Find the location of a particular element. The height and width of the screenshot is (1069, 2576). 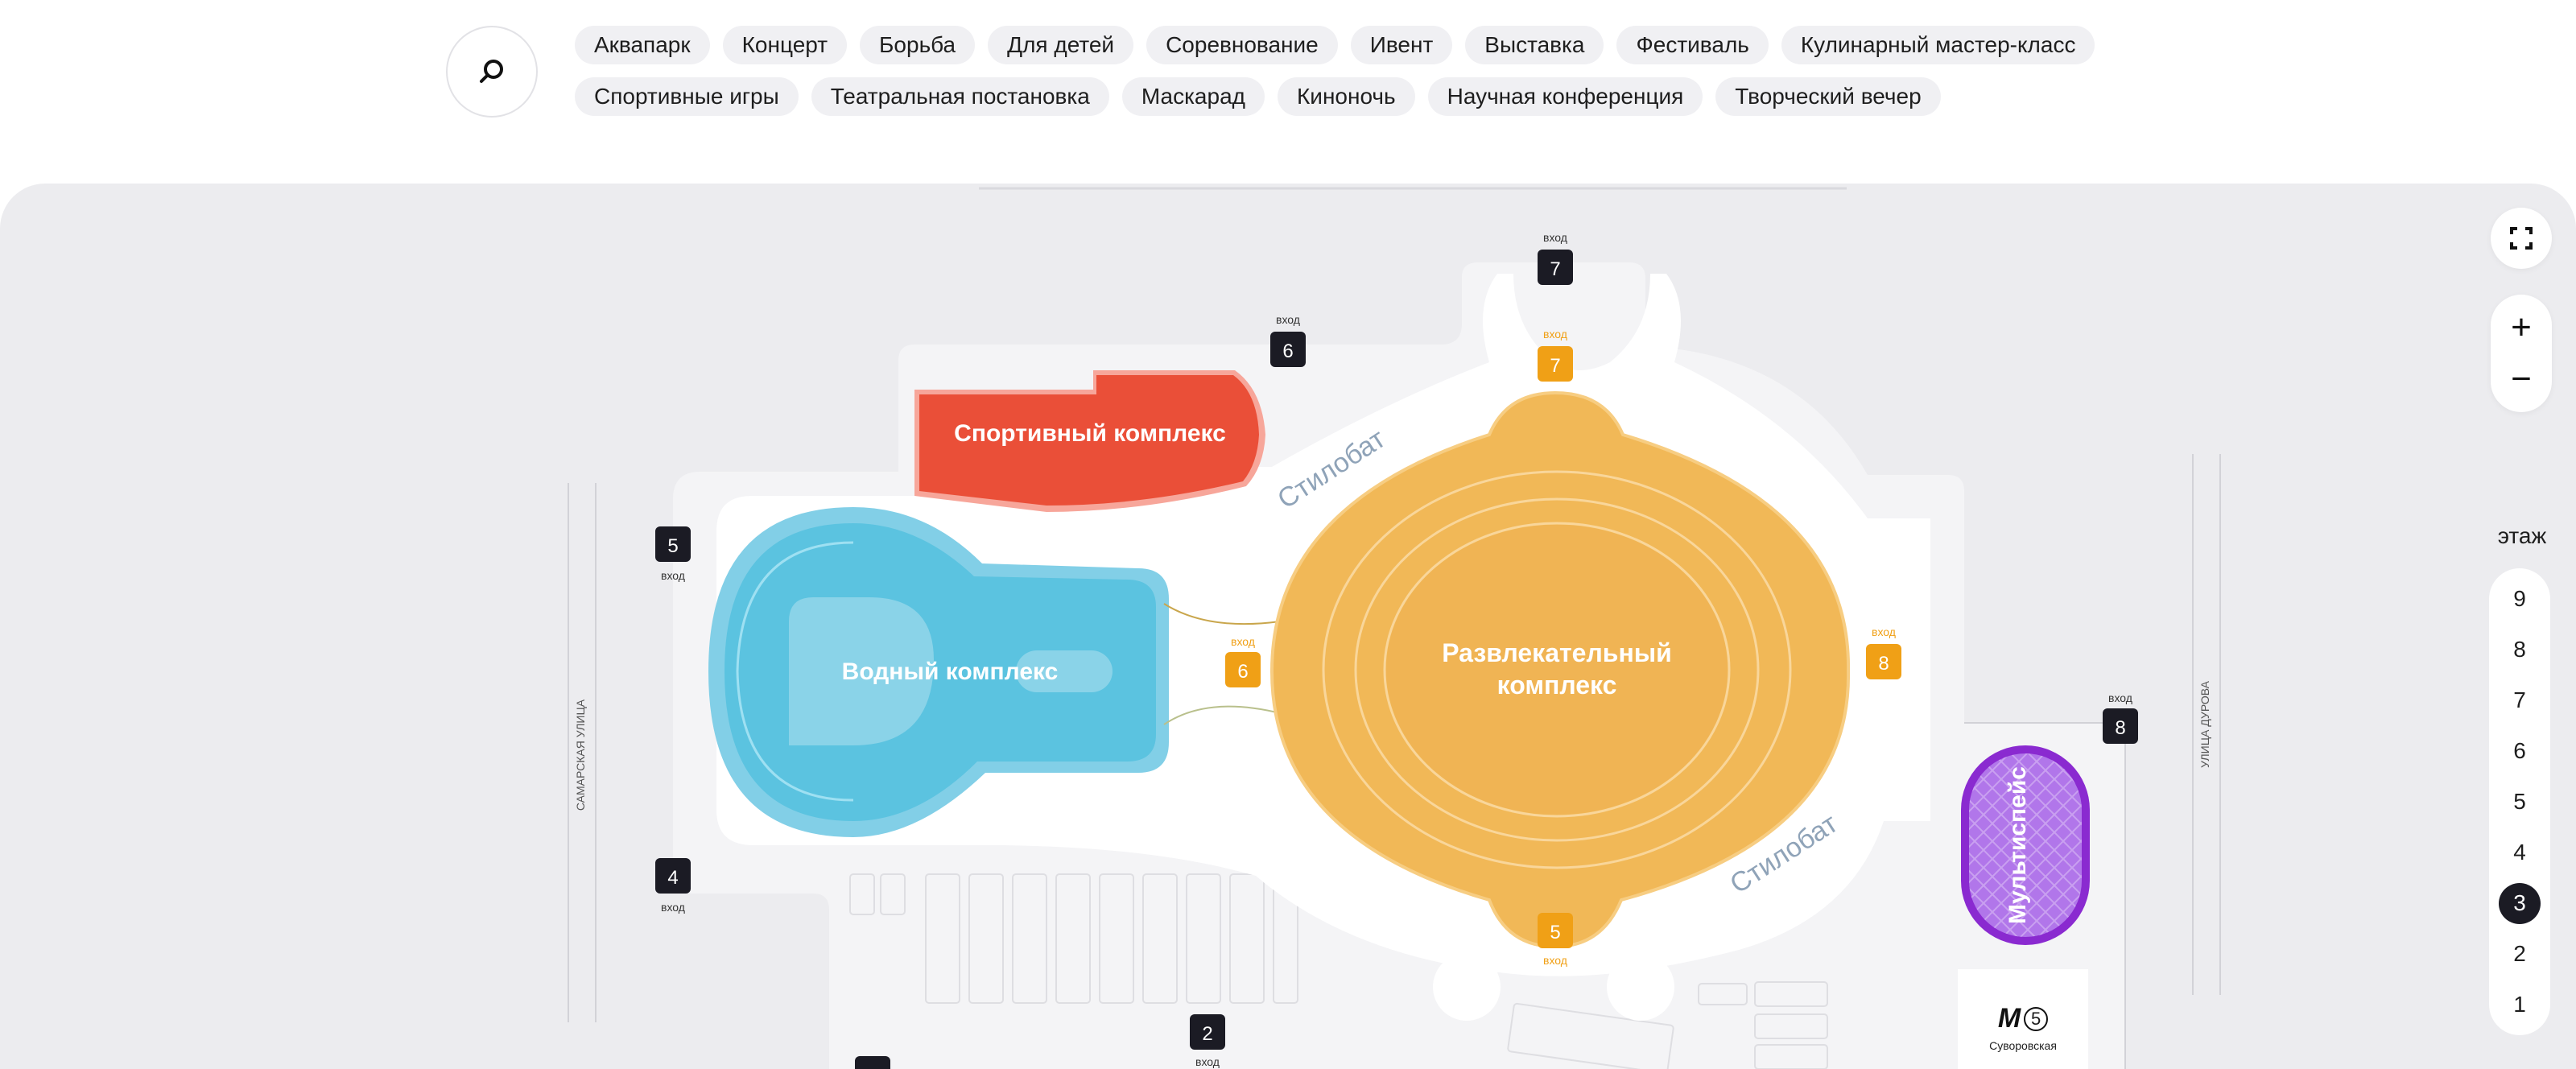

filter-chip: Соревнование is located at coordinates (1242, 45).